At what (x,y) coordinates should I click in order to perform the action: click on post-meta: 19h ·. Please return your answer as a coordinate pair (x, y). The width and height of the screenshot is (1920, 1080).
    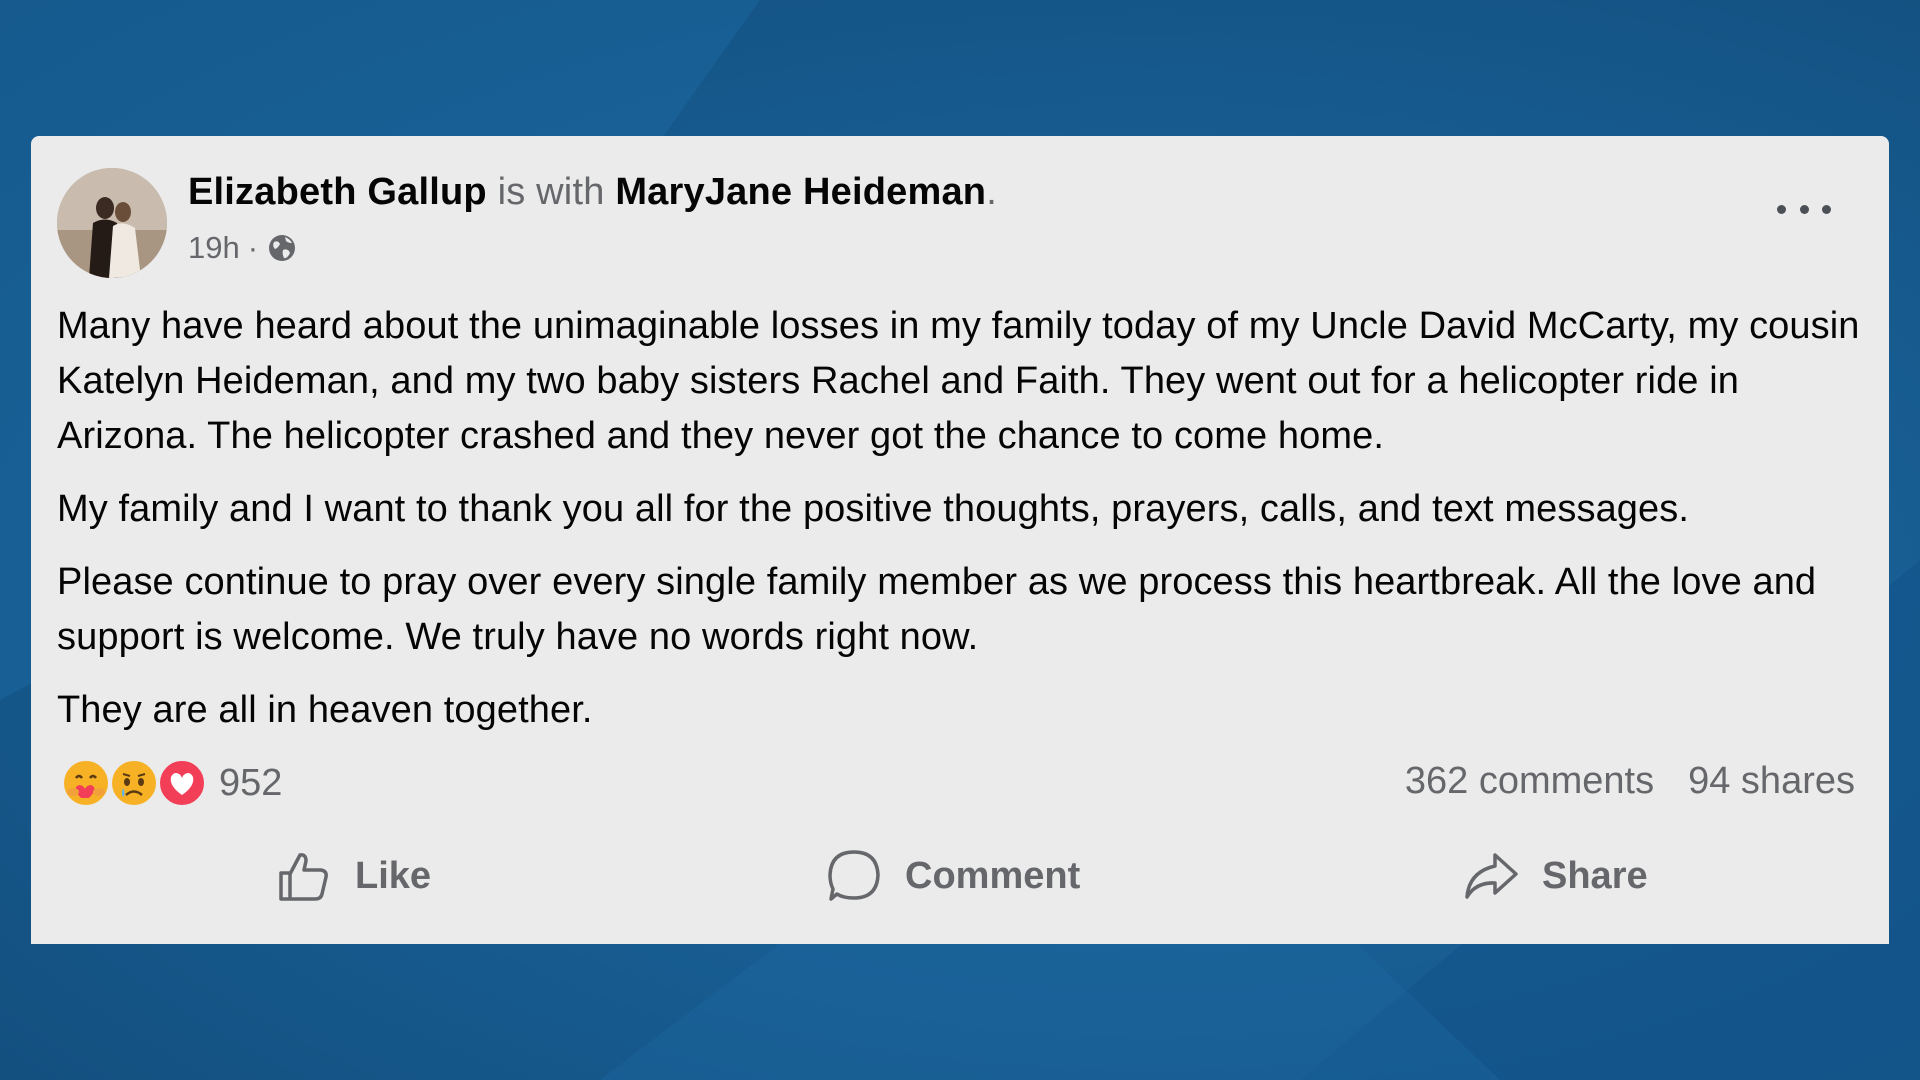
    Looking at the image, I should click on (243, 248).